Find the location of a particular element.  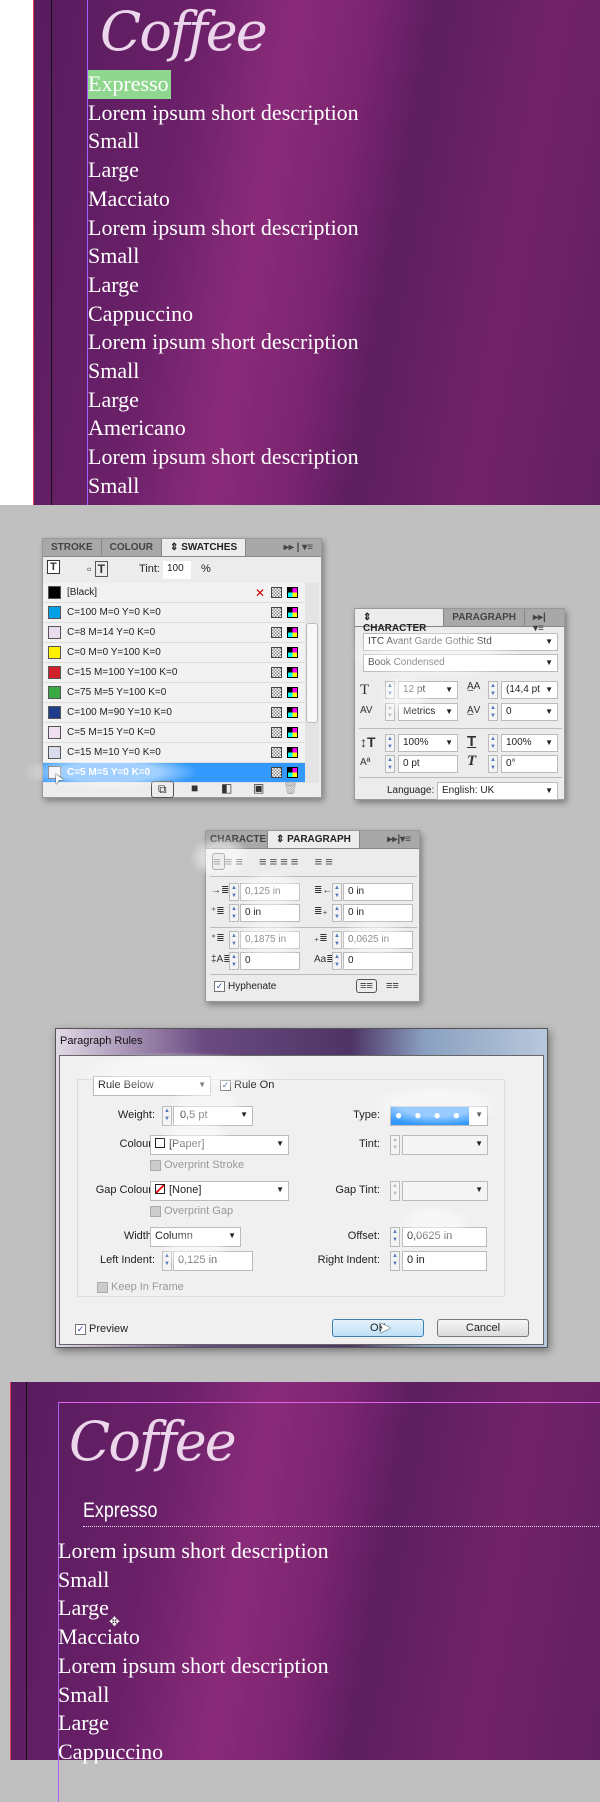

swatch-row: [Black] ✕ is located at coordinates (174, 593).